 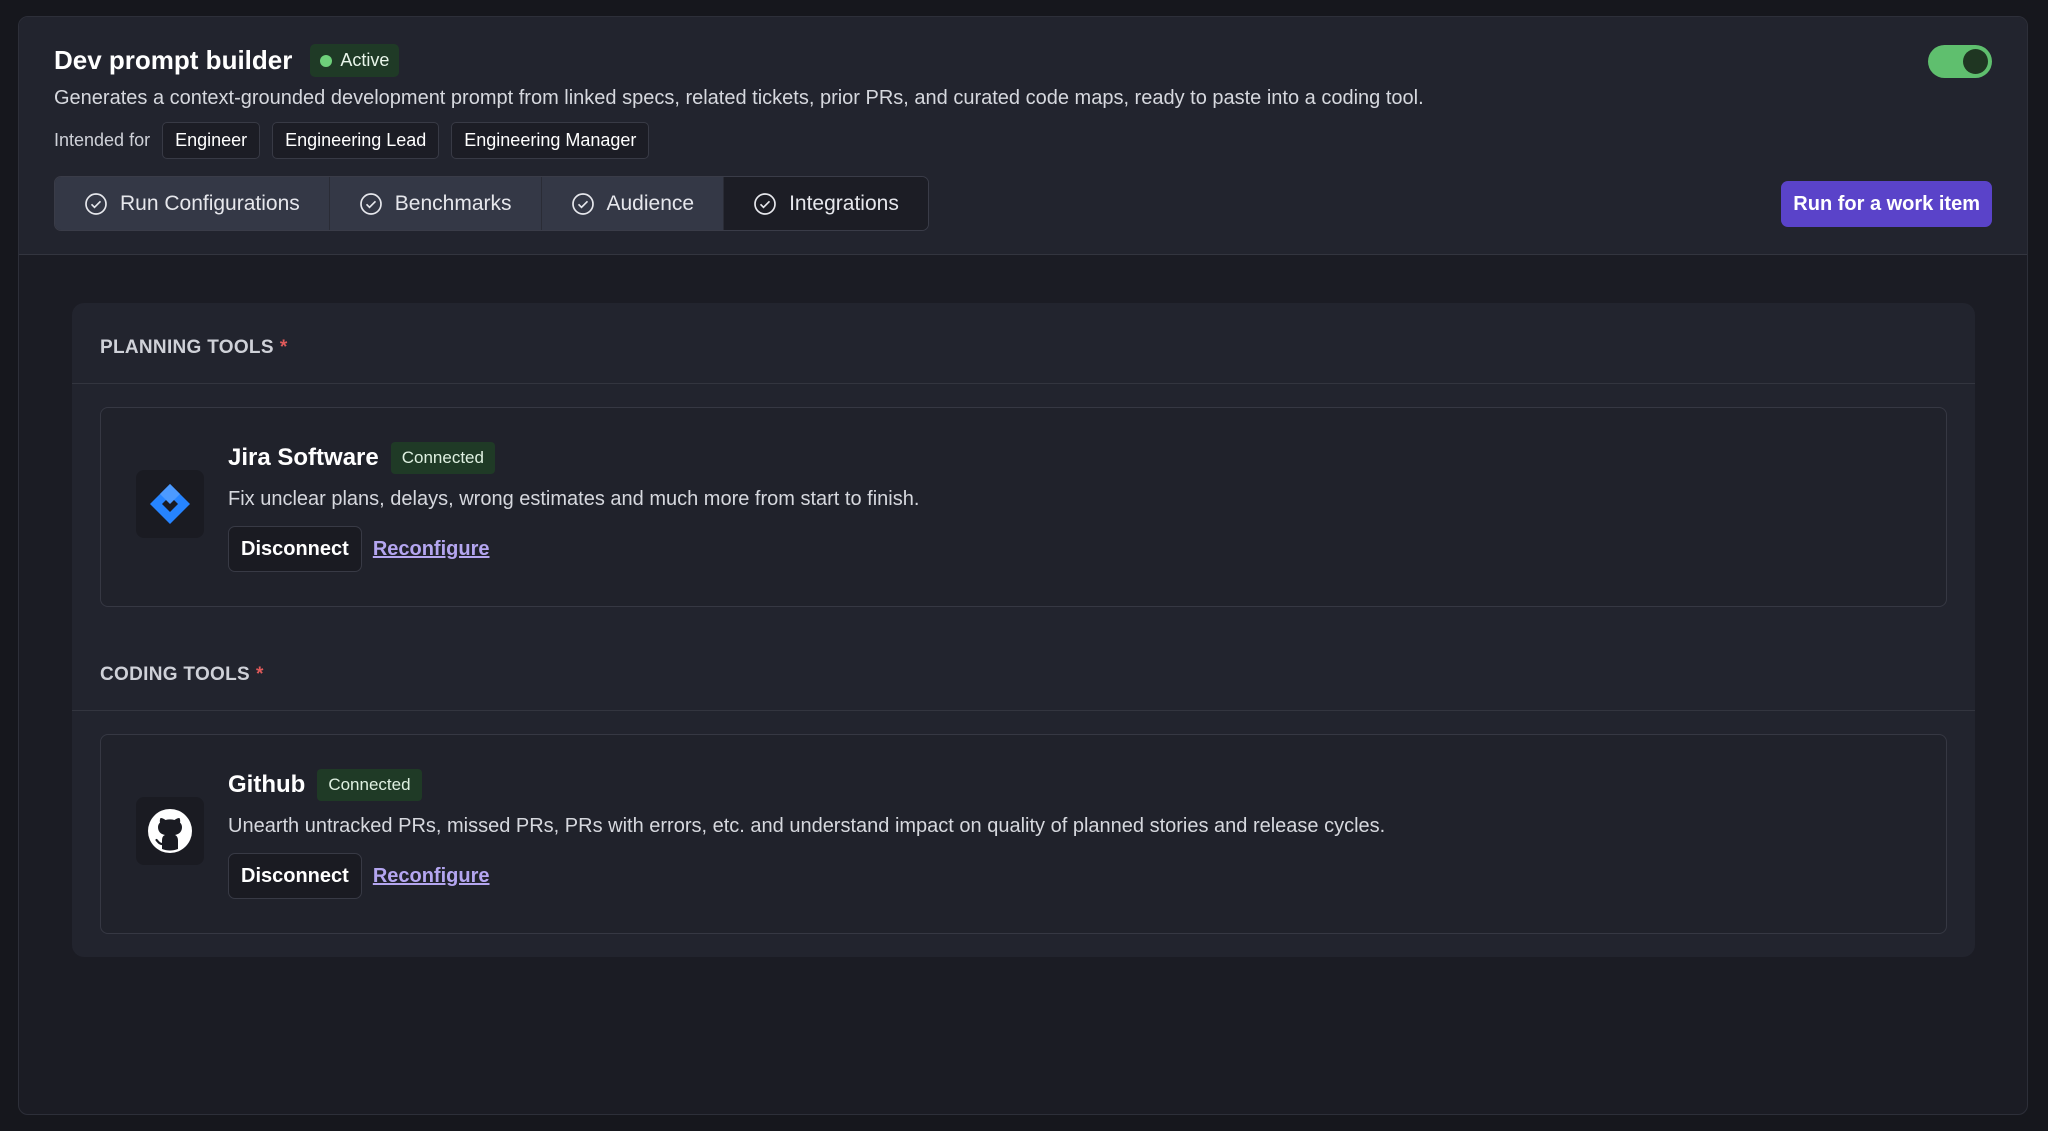 I want to click on github-icon, so click(x=170, y=831).